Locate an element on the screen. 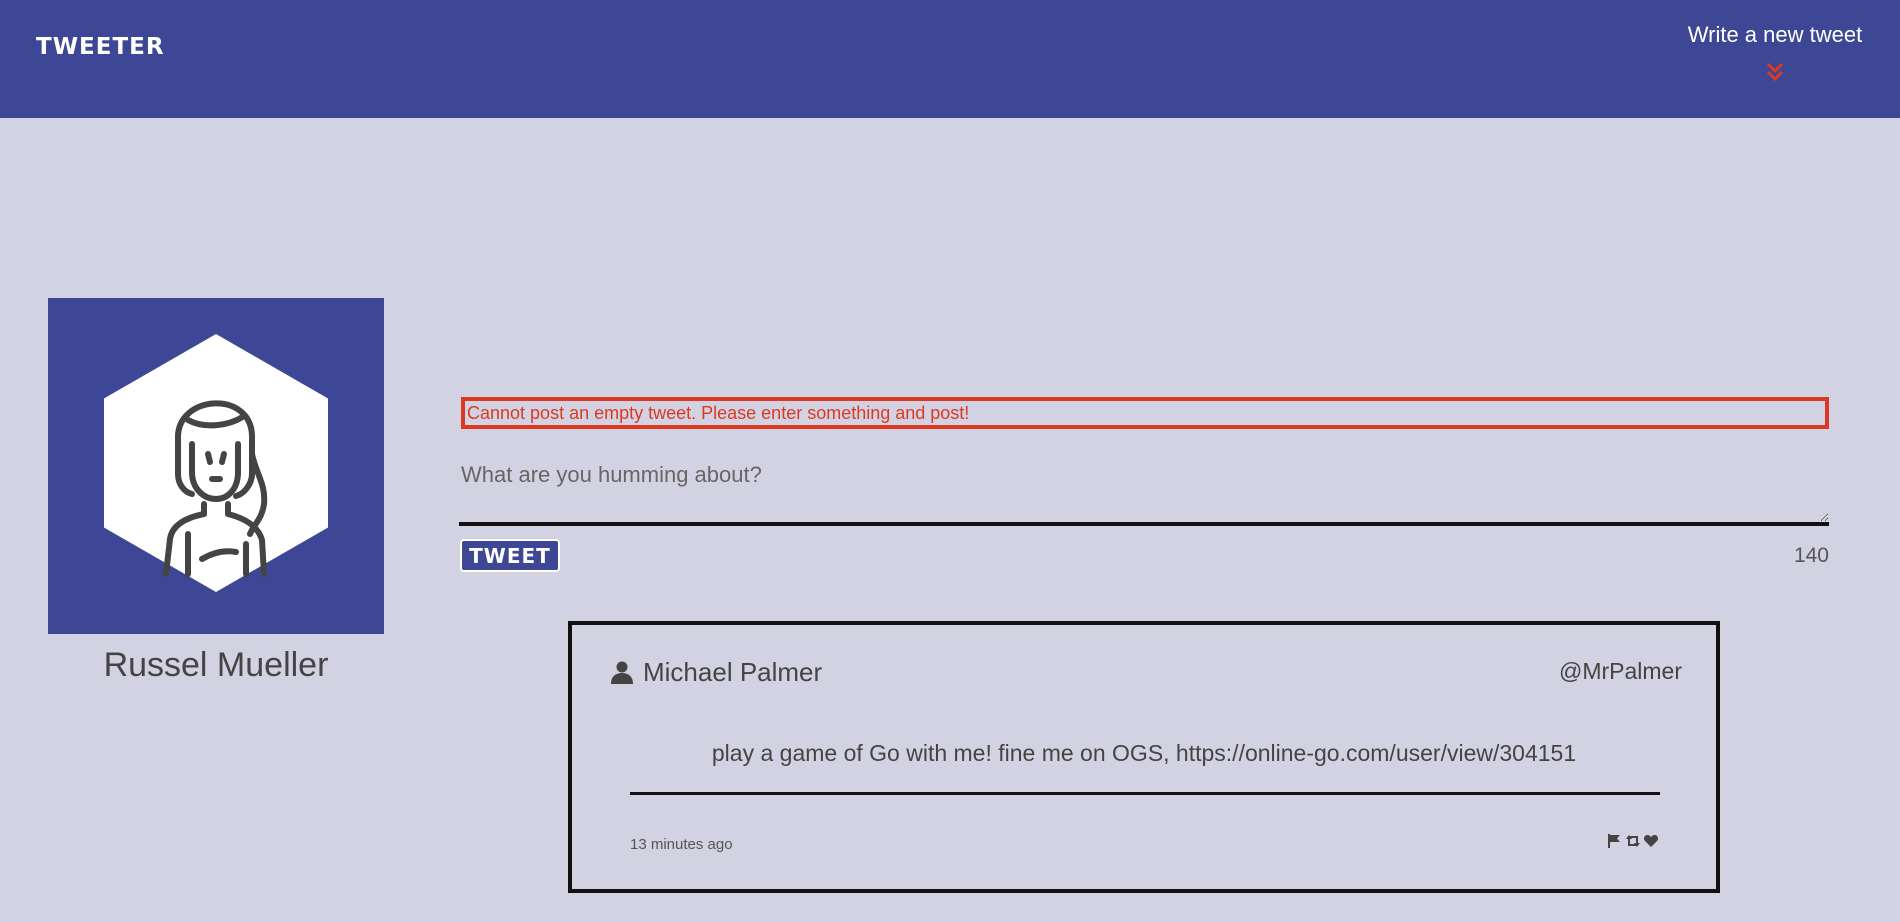 The image size is (1900, 922). write-new-tweet-toggle: Write a new tweet is located at coordinates (1775, 52).